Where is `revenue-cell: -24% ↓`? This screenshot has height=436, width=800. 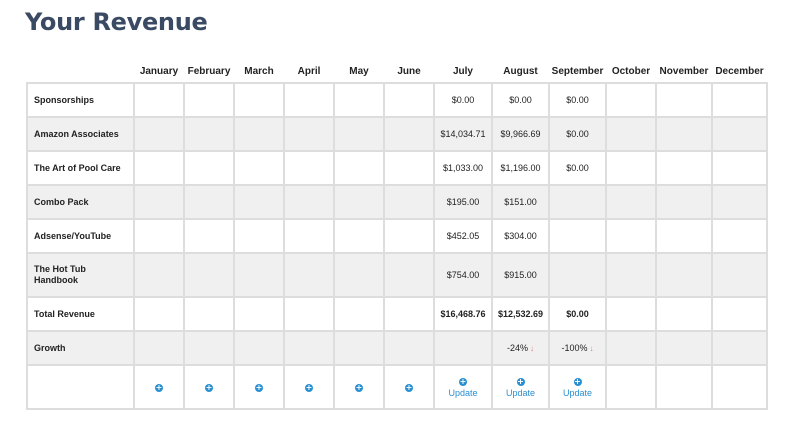
revenue-cell: -24% ↓ is located at coordinates (520, 348).